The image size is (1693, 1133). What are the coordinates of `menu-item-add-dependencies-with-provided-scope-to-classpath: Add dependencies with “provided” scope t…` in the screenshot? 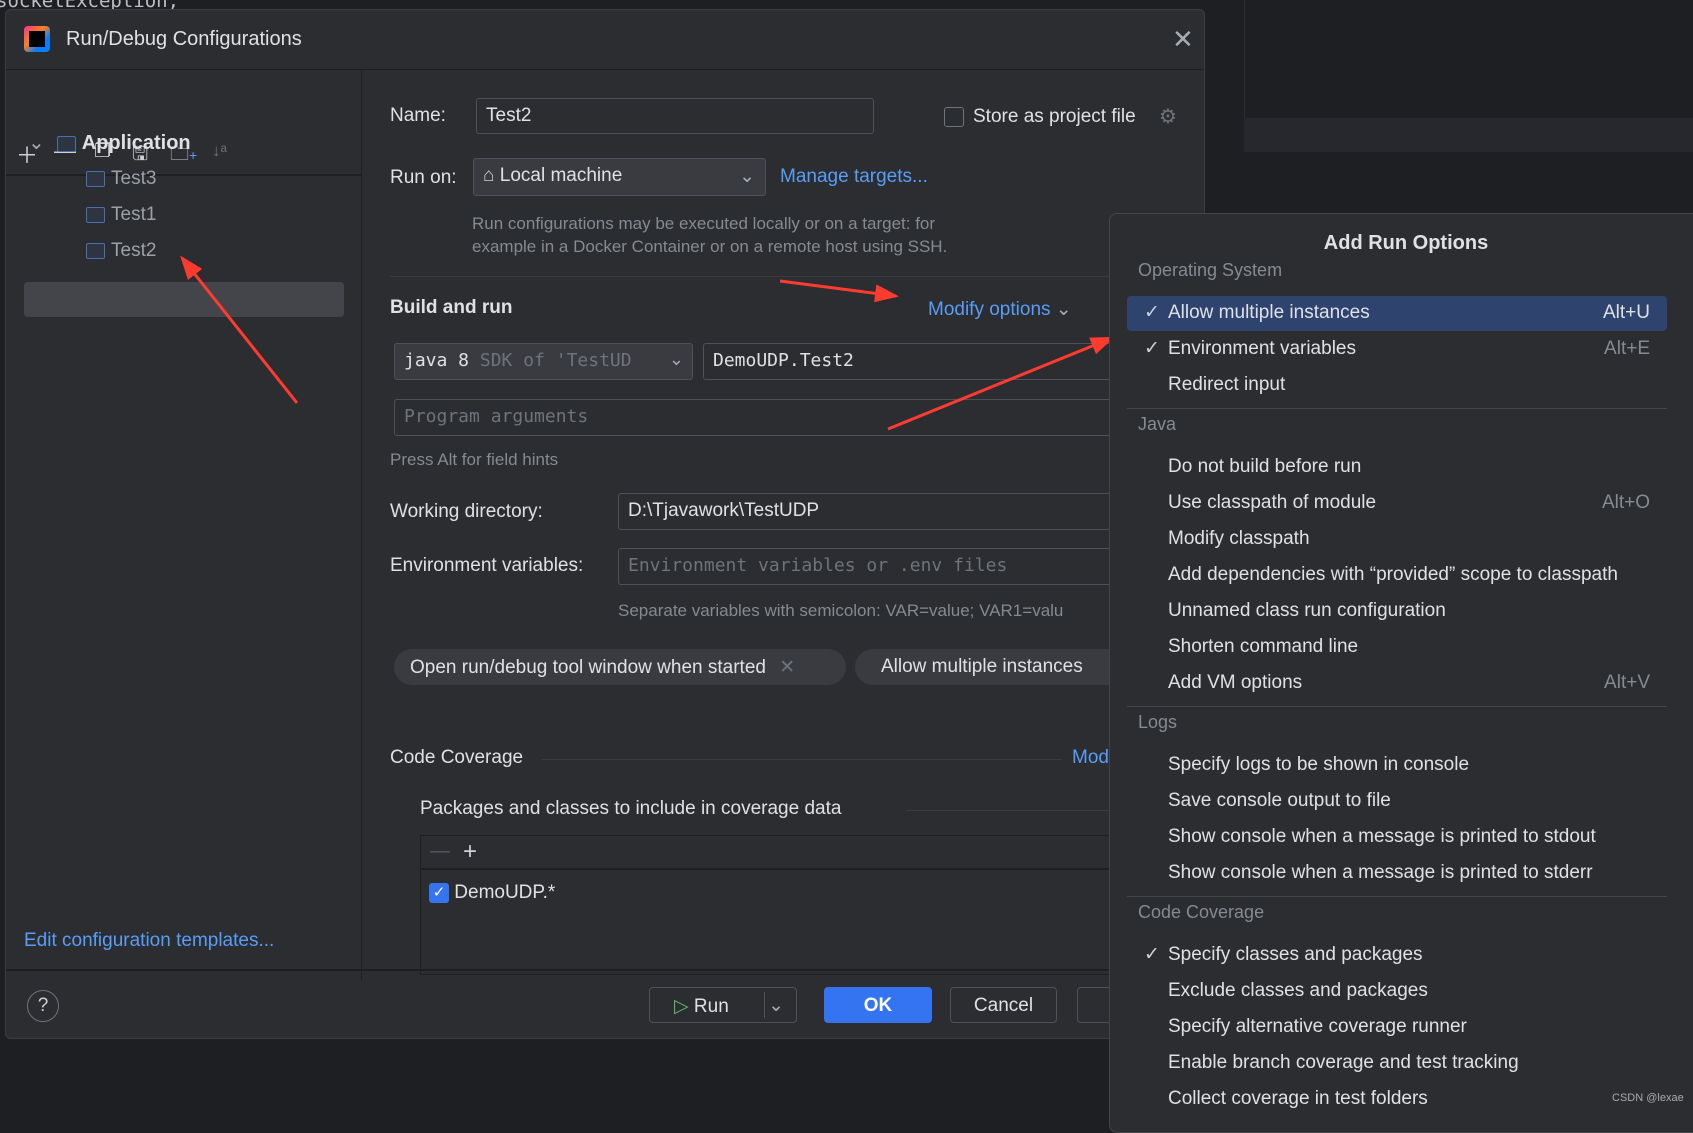 It's located at (1397, 575).